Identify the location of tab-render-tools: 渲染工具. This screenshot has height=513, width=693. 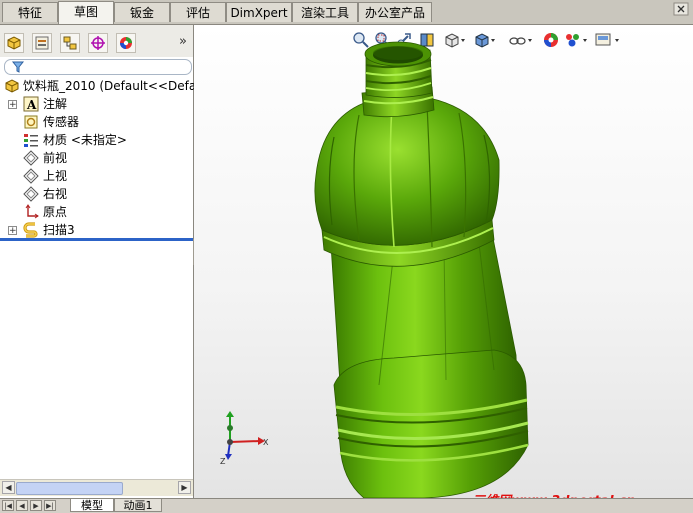
(325, 12).